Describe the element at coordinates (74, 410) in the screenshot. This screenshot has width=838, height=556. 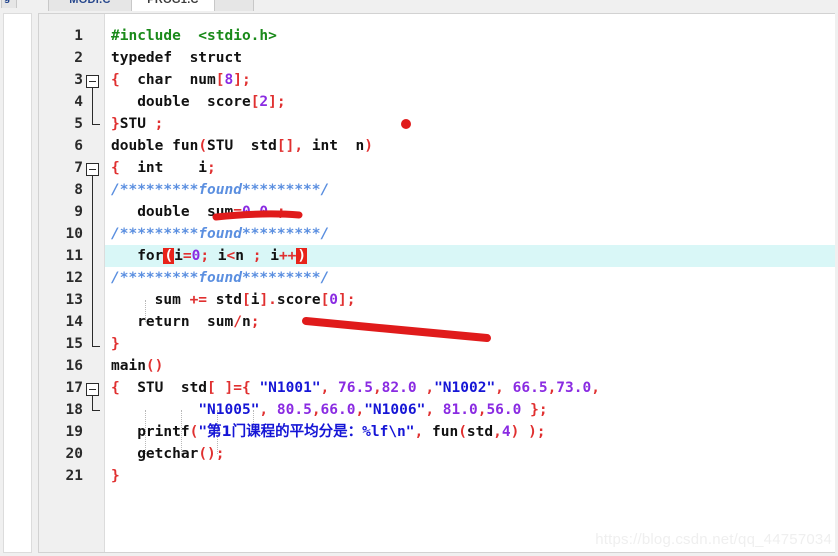
I see `line-number-18: 18` at that location.